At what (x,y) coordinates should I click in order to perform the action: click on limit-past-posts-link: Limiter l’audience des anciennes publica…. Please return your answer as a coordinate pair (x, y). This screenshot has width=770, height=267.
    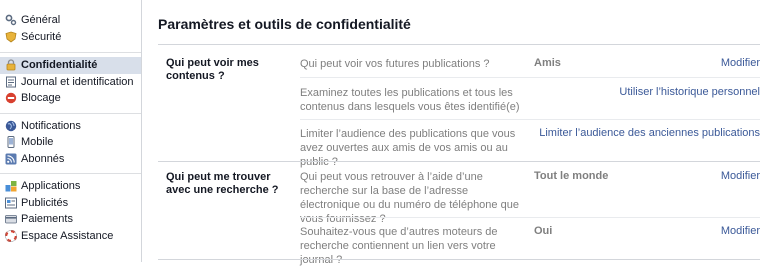
    Looking at the image, I should click on (649, 133).